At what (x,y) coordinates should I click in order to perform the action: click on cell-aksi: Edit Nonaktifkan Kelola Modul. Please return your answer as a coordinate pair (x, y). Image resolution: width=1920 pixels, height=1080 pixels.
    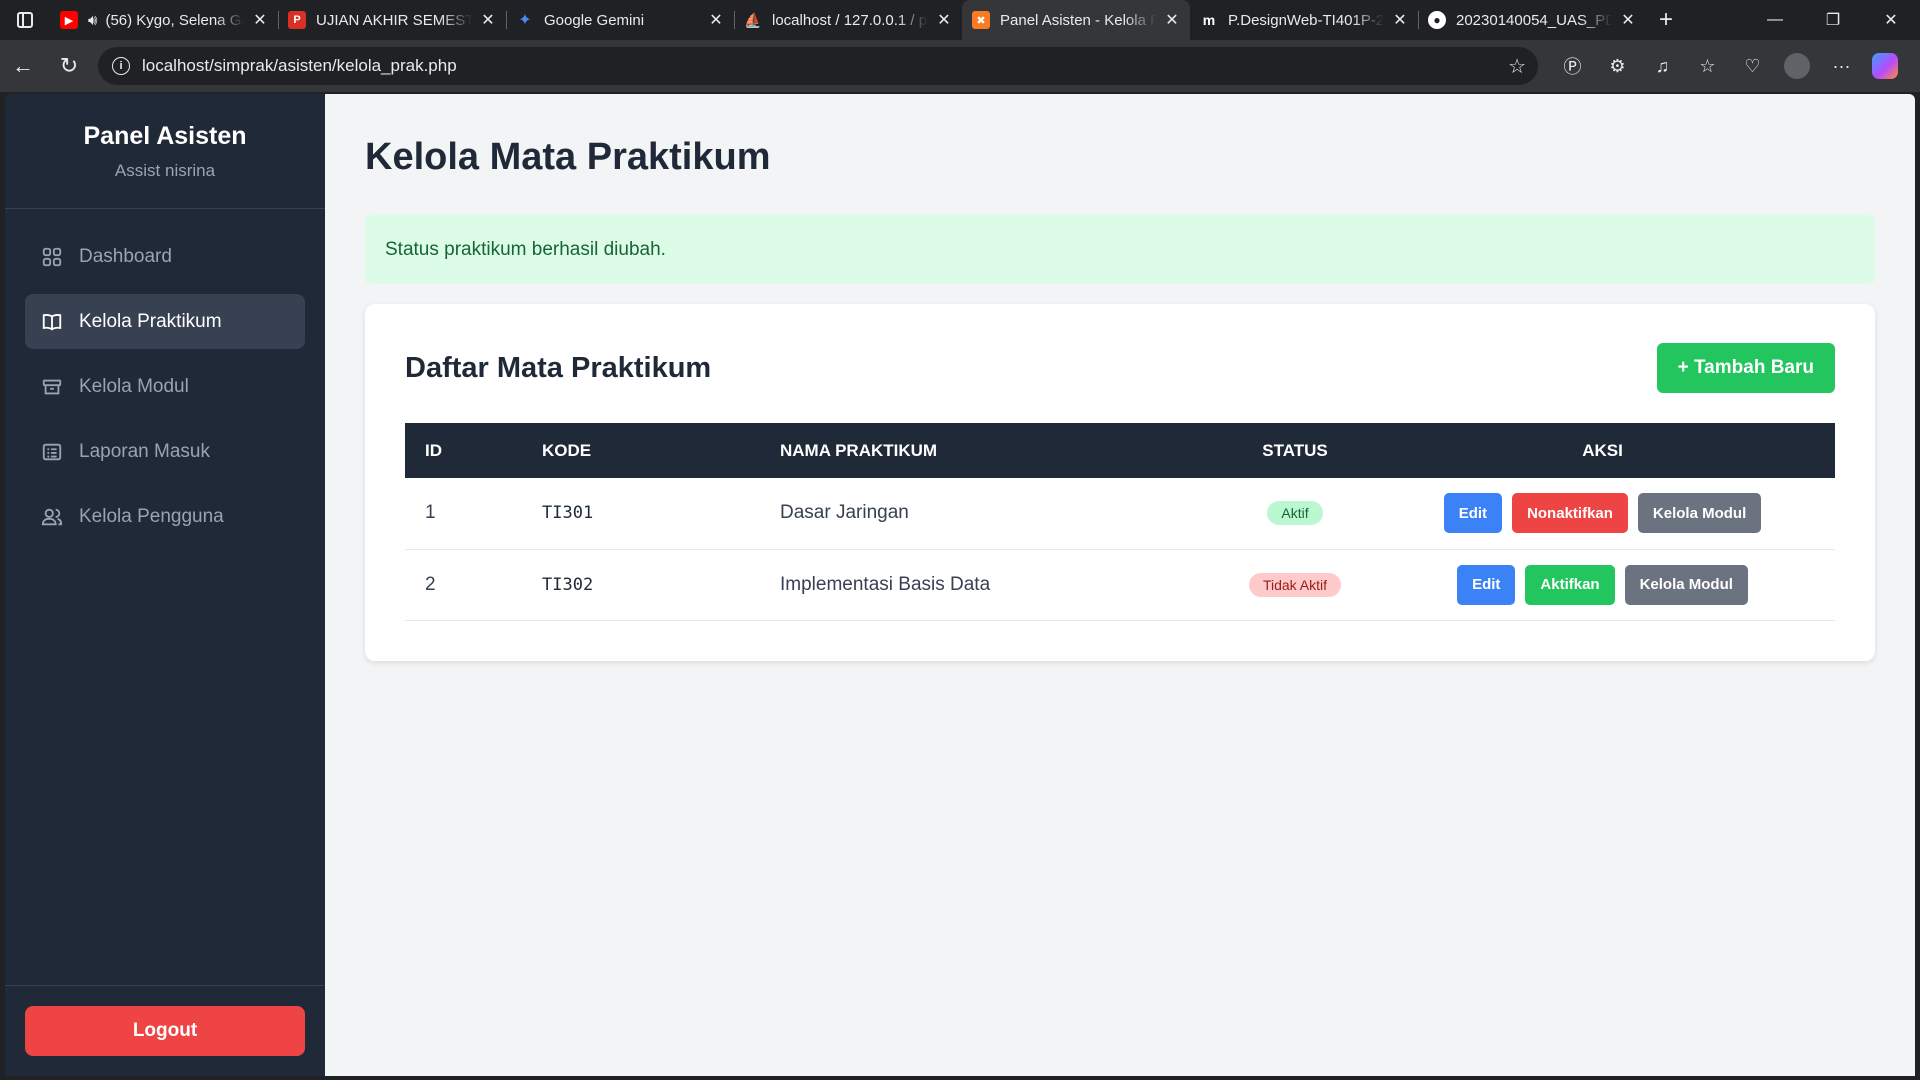
    Looking at the image, I should click on (1602, 513).